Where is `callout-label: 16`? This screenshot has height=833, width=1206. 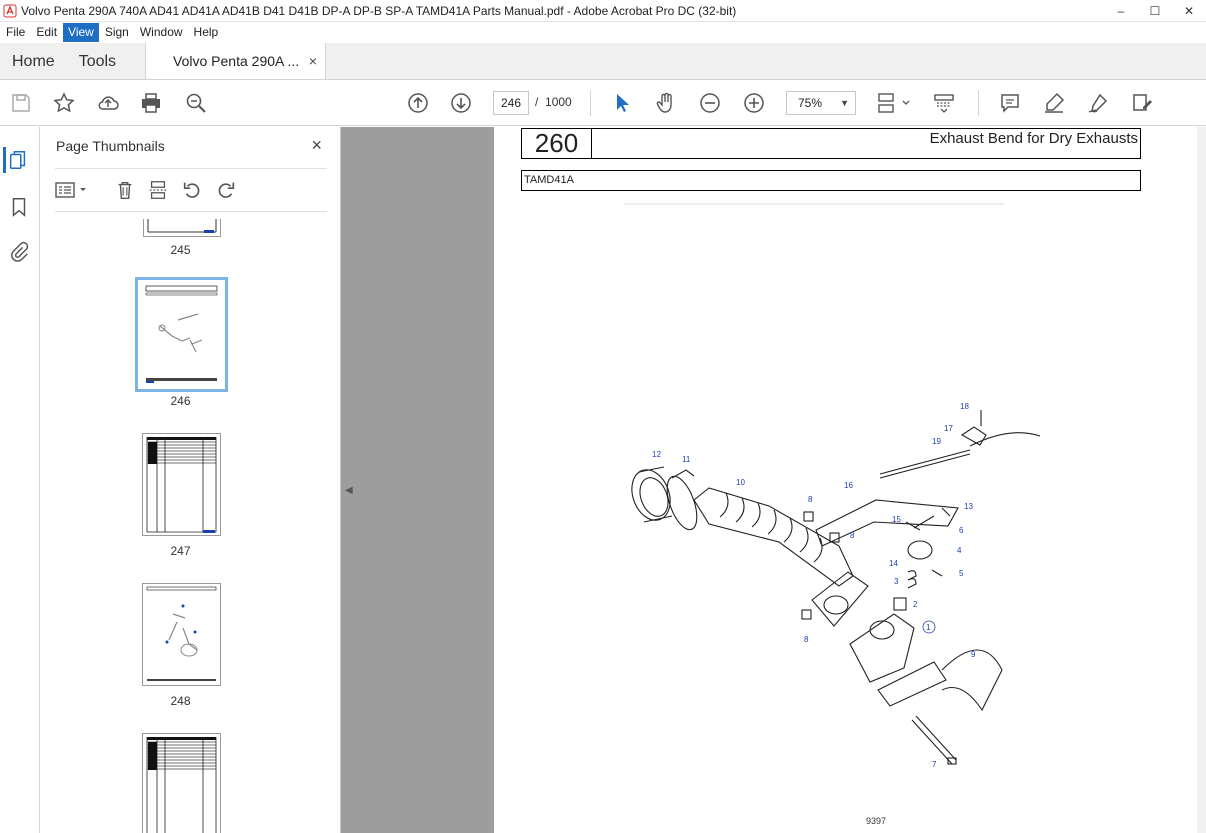 callout-label: 16 is located at coordinates (848, 485).